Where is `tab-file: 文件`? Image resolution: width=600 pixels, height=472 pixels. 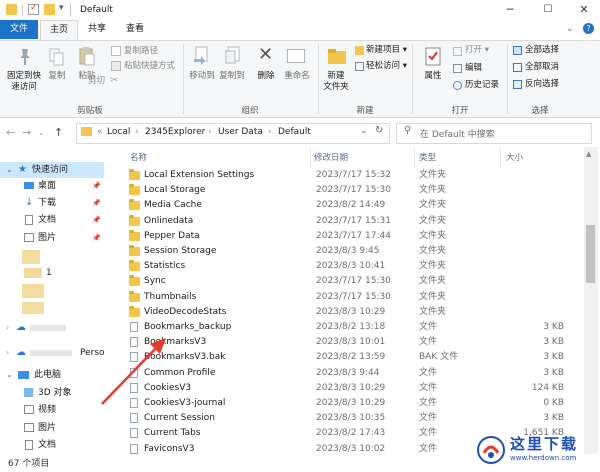
tab-file: 文件 is located at coordinates (19, 29).